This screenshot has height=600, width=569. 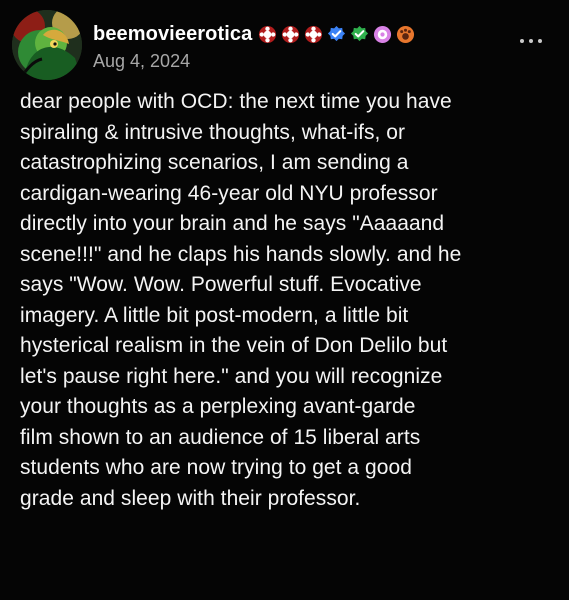 I want to click on post-header: beemovieerotica Aug 4, 2024, so click(x=284, y=45).